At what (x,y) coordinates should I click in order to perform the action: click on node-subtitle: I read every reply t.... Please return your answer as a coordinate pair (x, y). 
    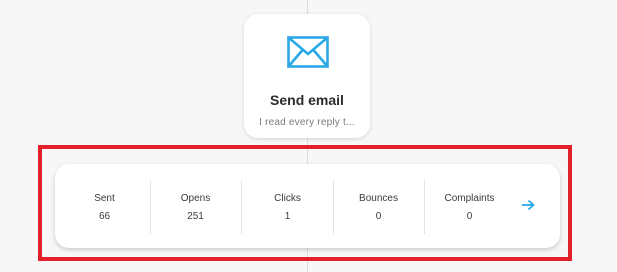
    Looking at the image, I should click on (307, 122).